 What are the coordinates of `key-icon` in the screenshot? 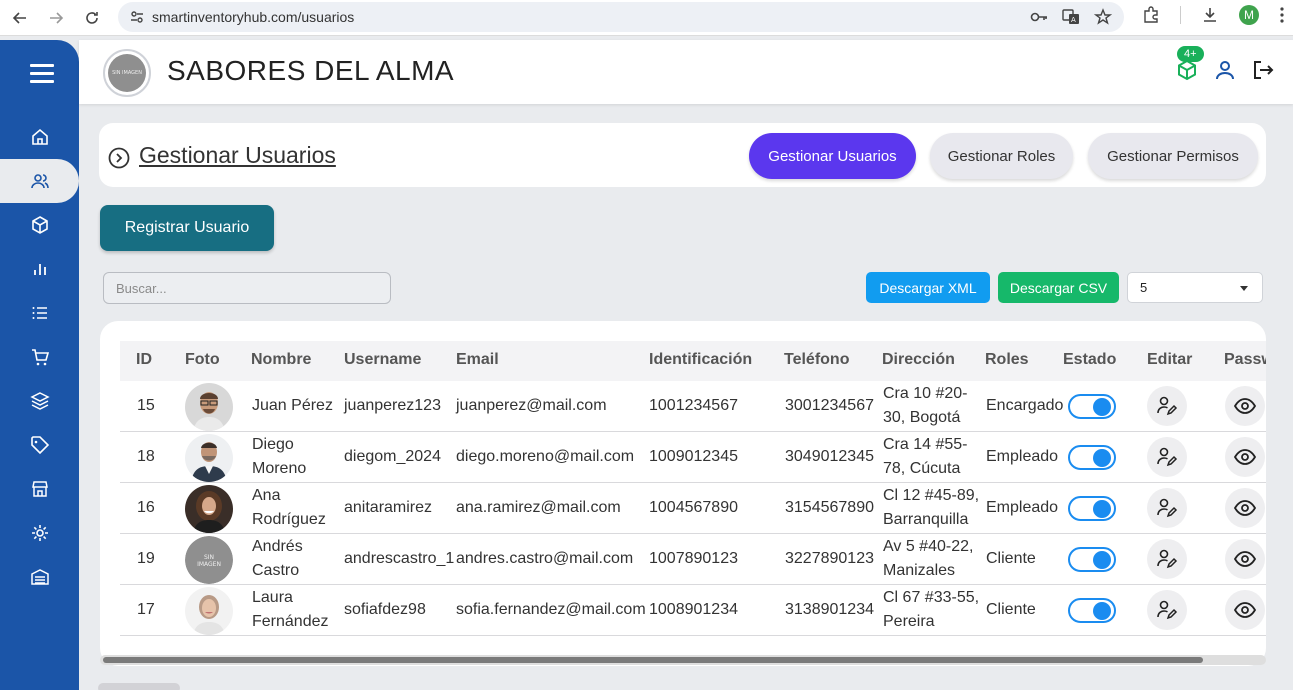 It's located at (1039, 17).